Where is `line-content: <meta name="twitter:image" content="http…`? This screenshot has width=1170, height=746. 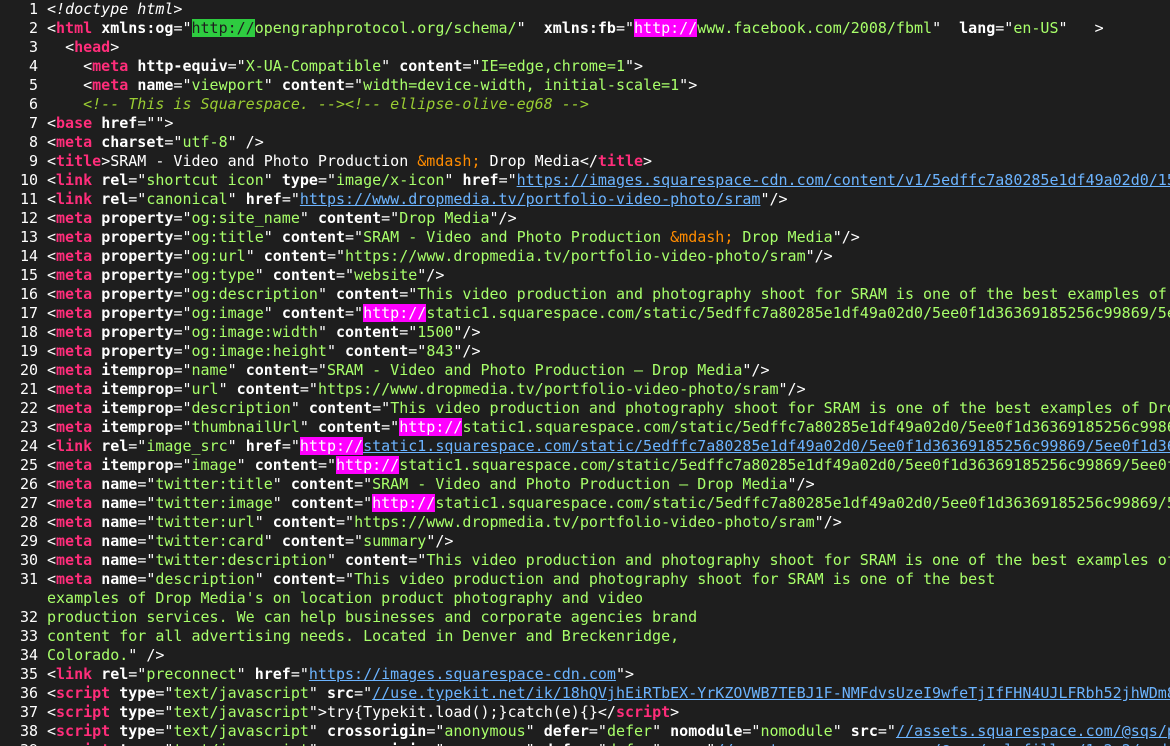 line-content: <meta name="twitter:image" content="http… is located at coordinates (608, 503).